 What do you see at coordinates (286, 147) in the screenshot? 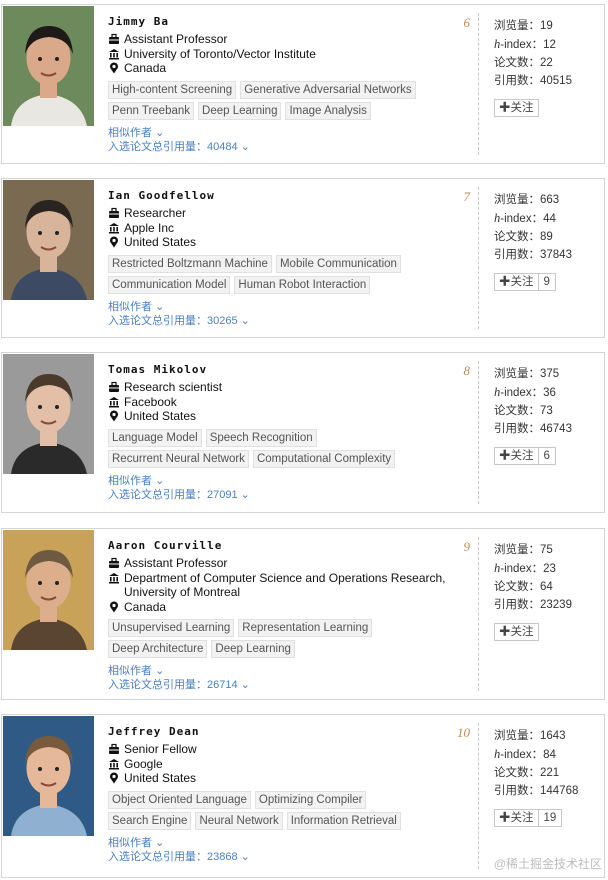
I see `selected-citations-link: 入选论文总引用量：40484 ⌄` at bounding box center [286, 147].